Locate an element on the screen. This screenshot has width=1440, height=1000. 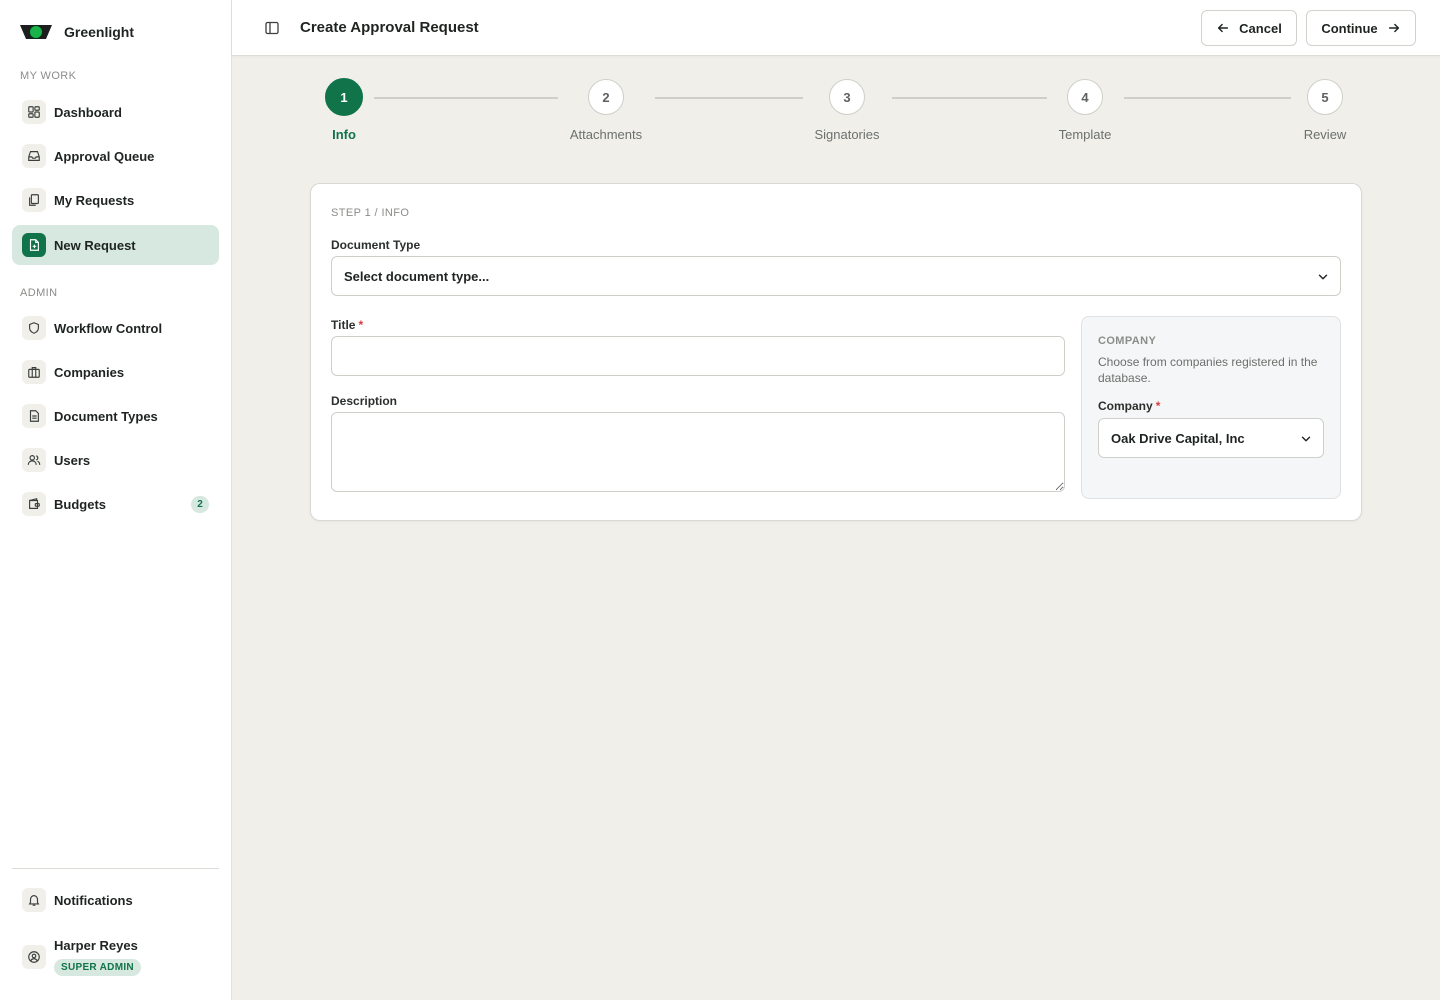
sidebar-item-new-request: New Request is located at coordinates (115, 245).